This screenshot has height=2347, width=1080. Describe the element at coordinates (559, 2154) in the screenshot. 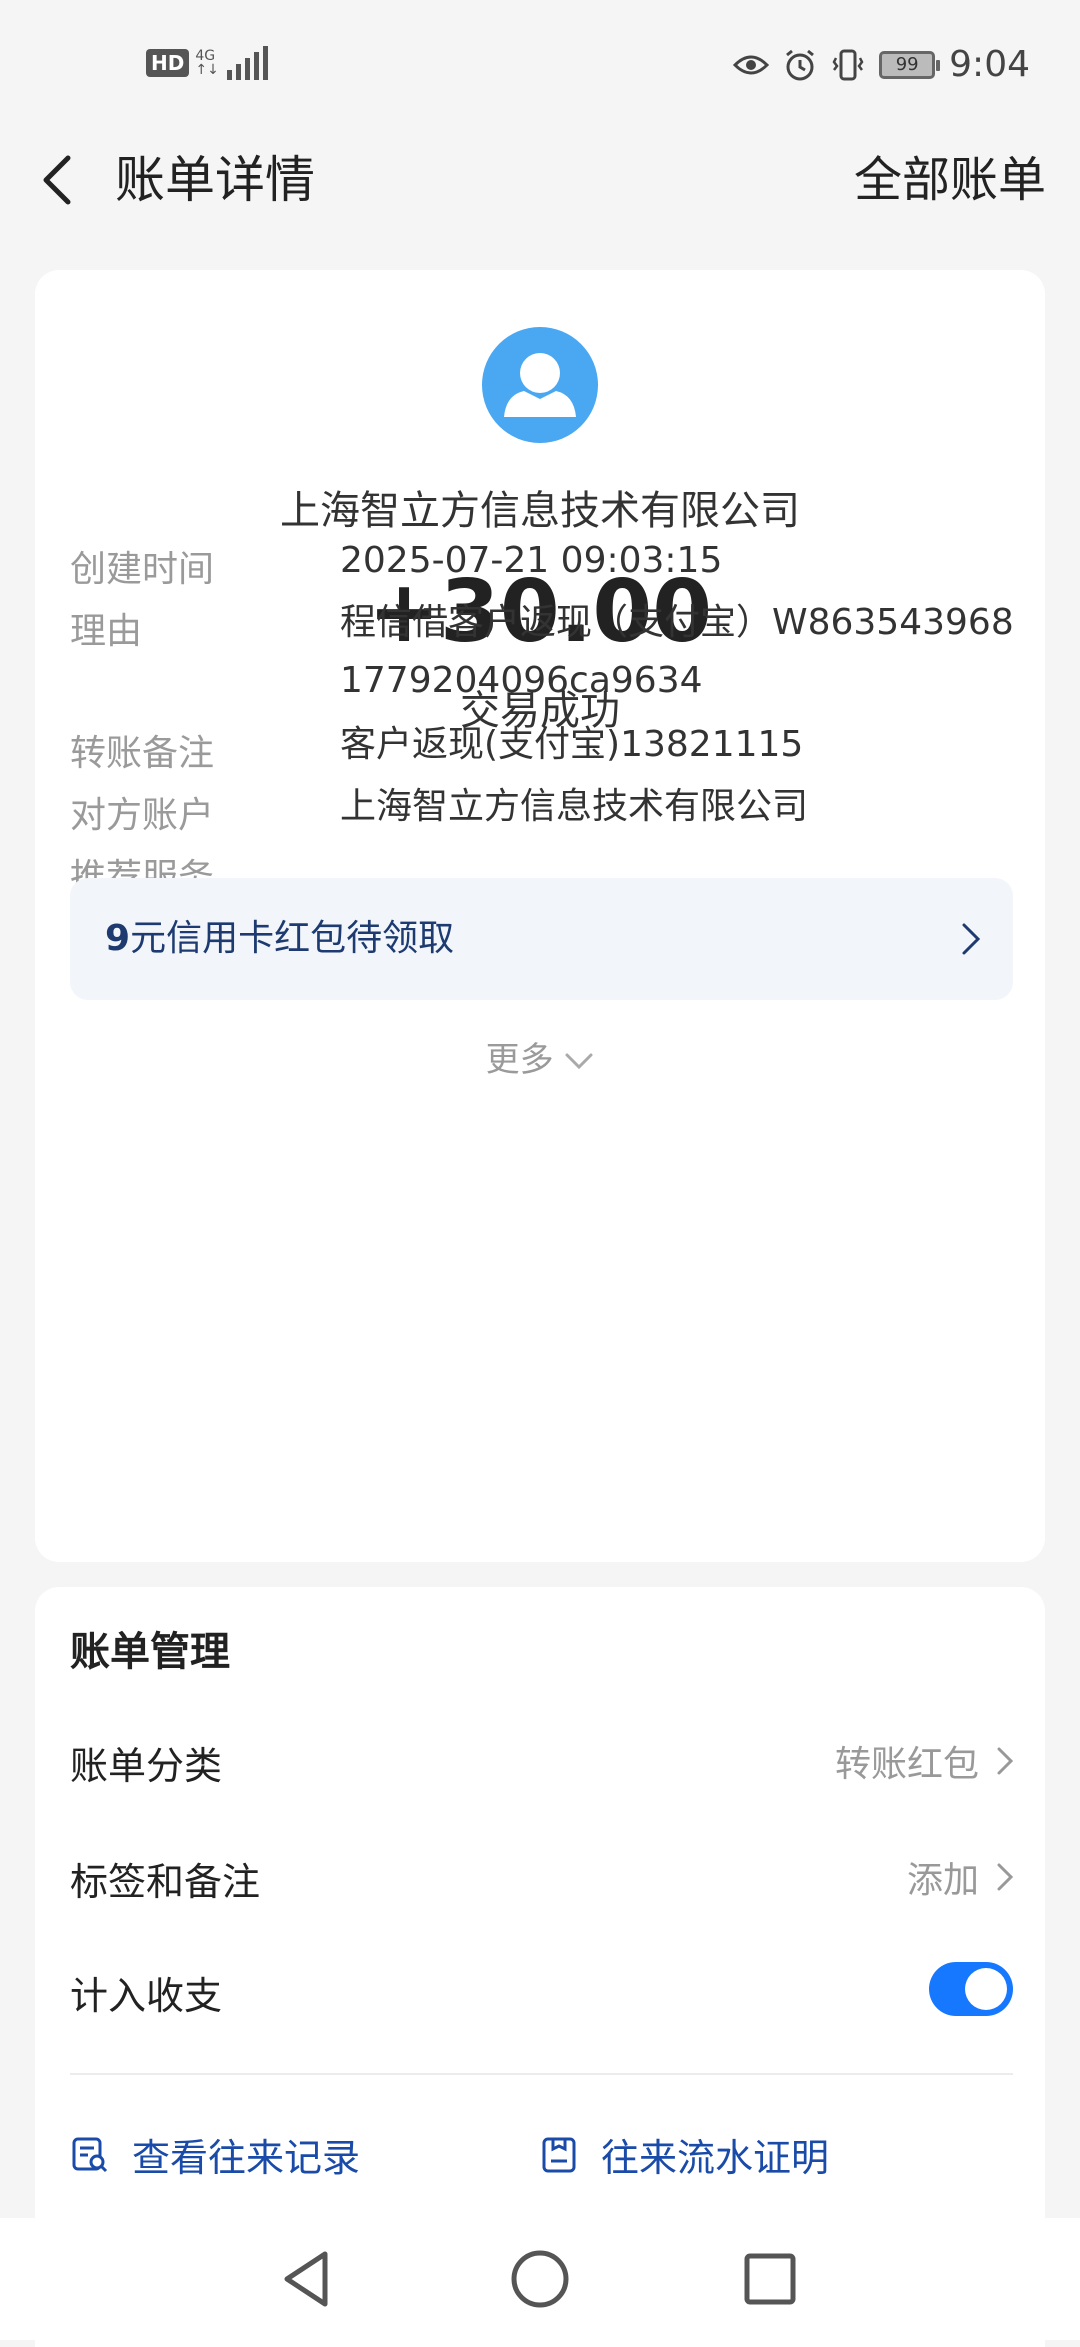

I see `document-icon` at that location.